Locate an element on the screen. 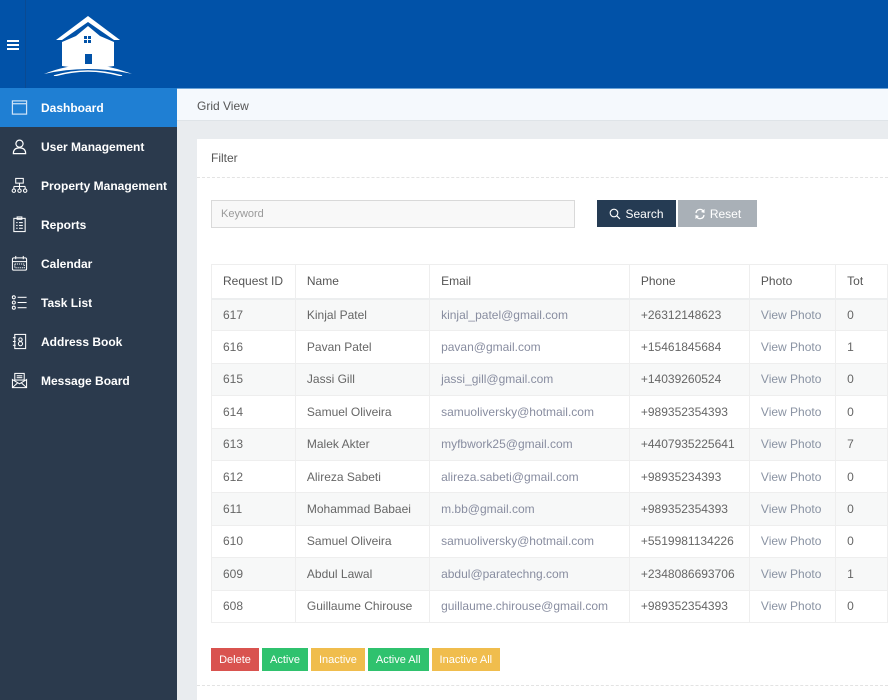 The width and height of the screenshot is (888, 700). cell-total: 1 is located at coordinates (861, 347).